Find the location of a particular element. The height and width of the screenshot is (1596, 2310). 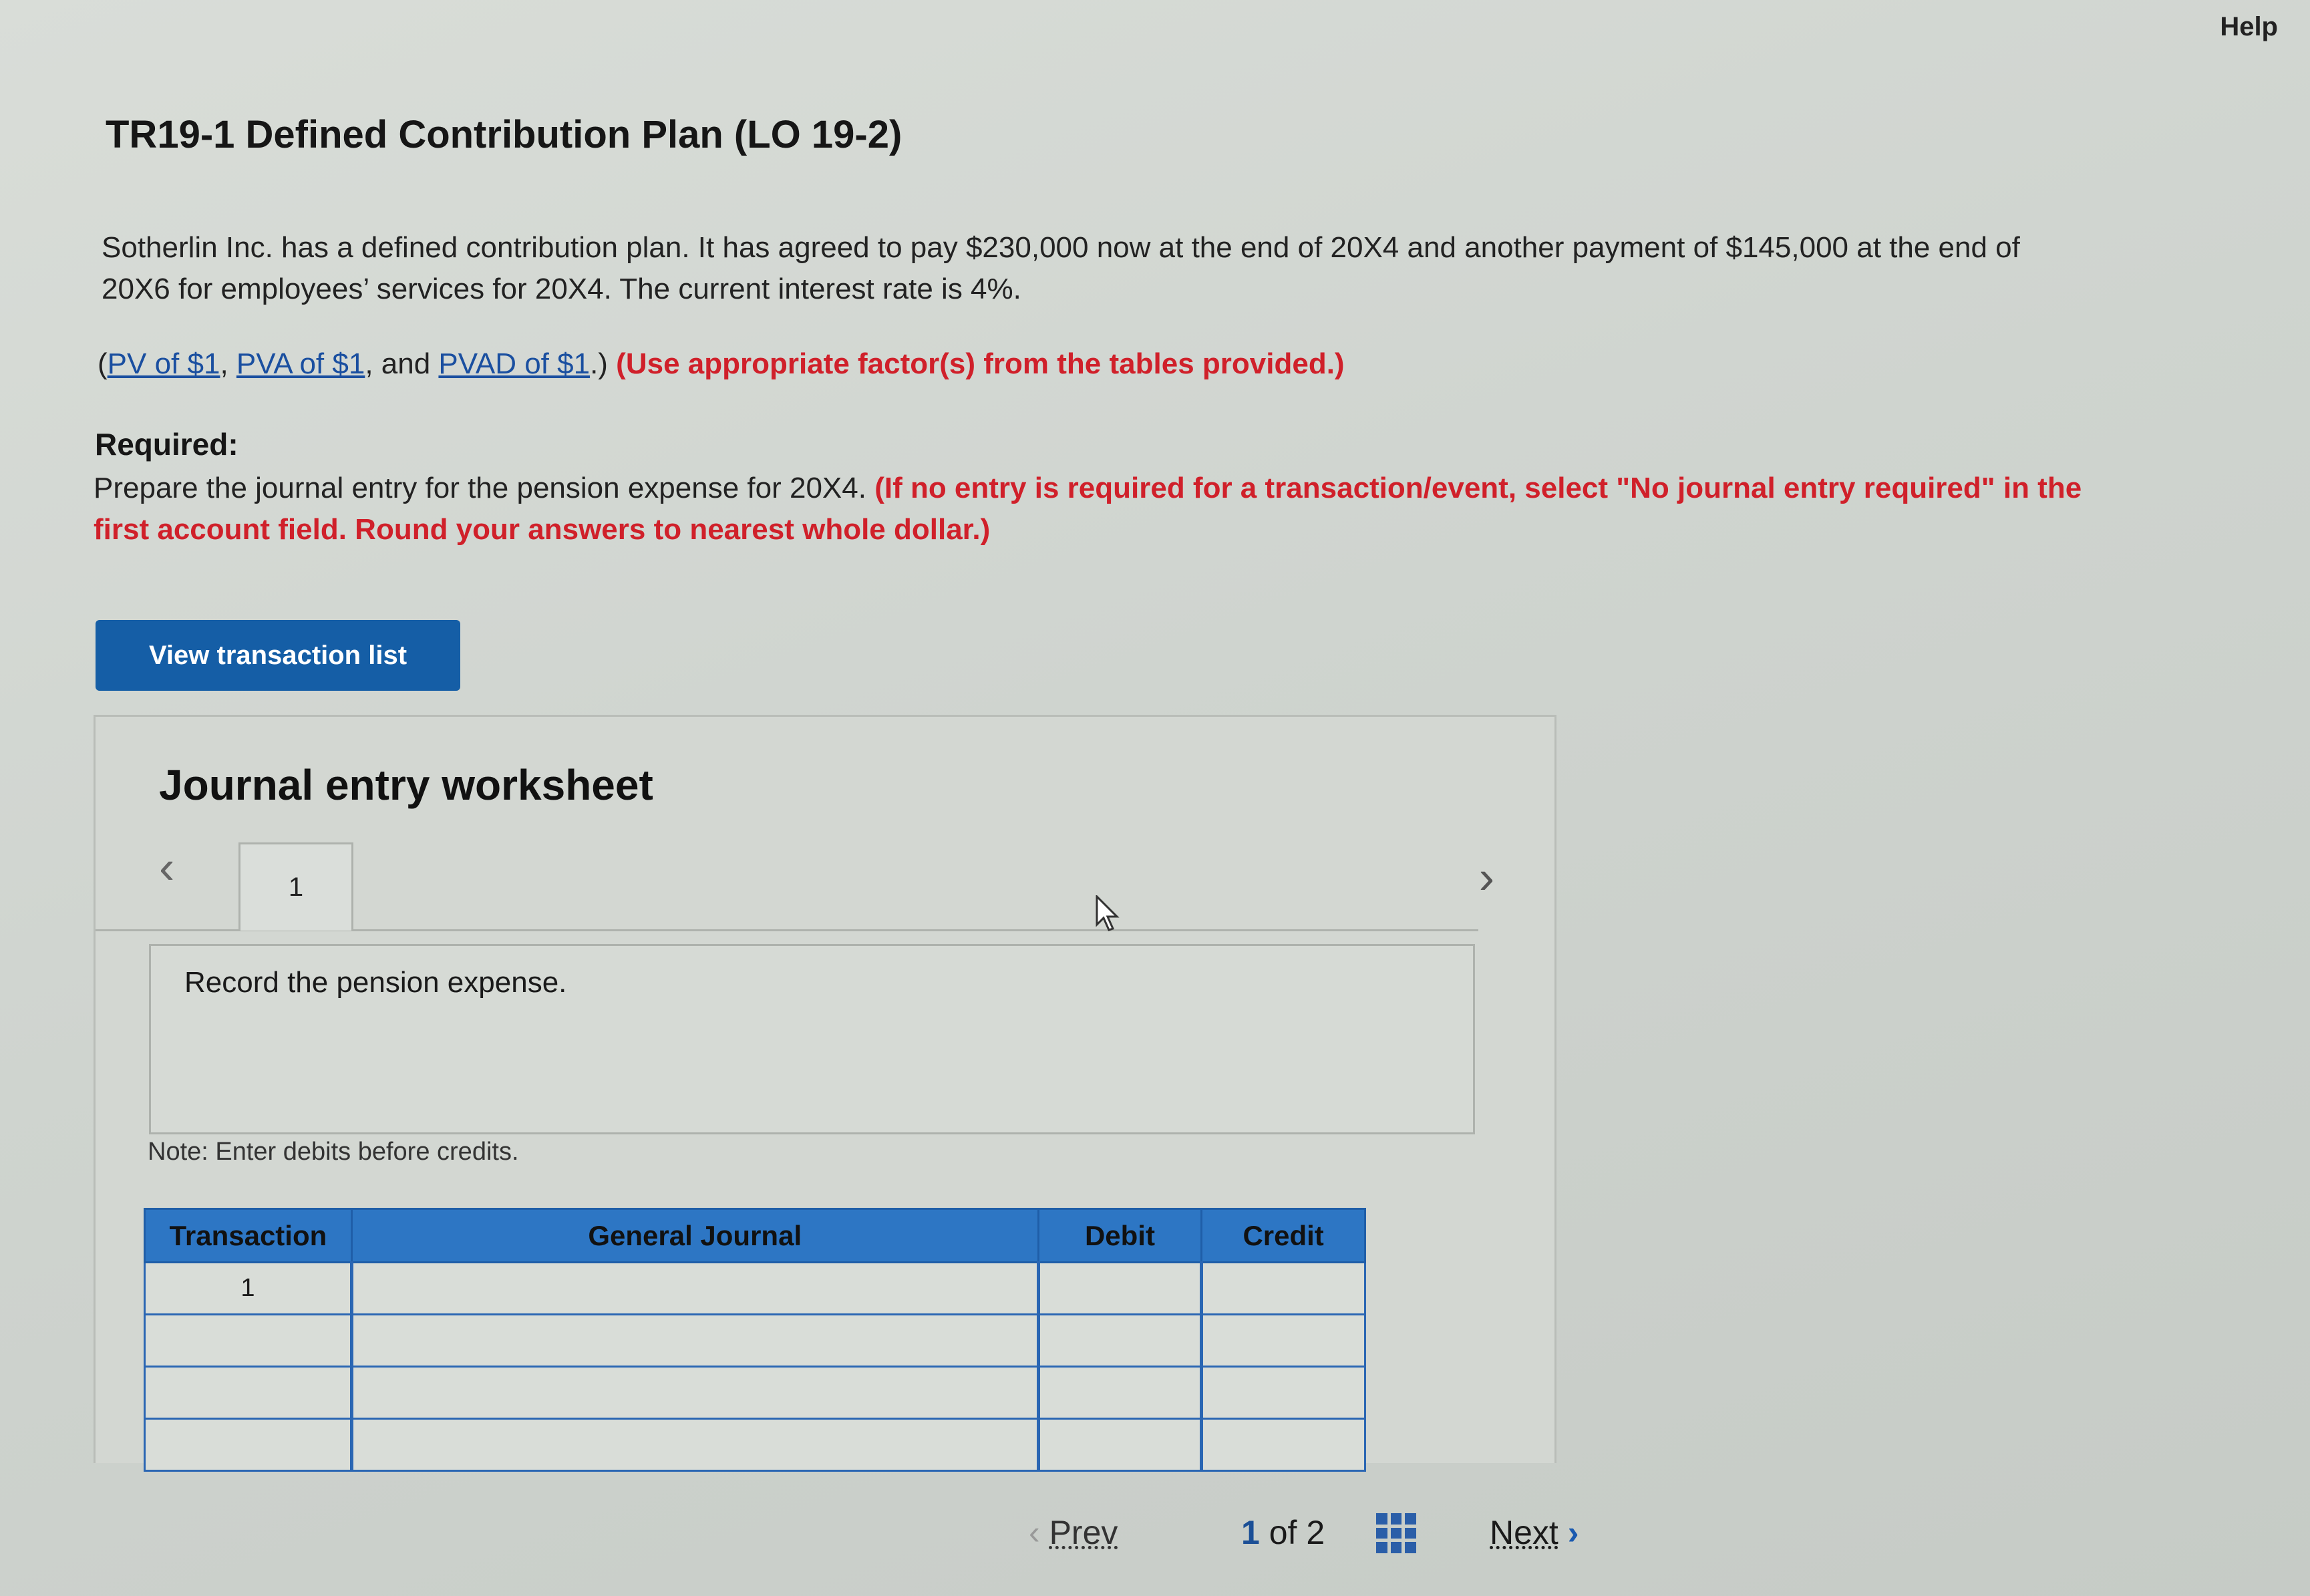

current-page: 1 is located at coordinates (1250, 1533).